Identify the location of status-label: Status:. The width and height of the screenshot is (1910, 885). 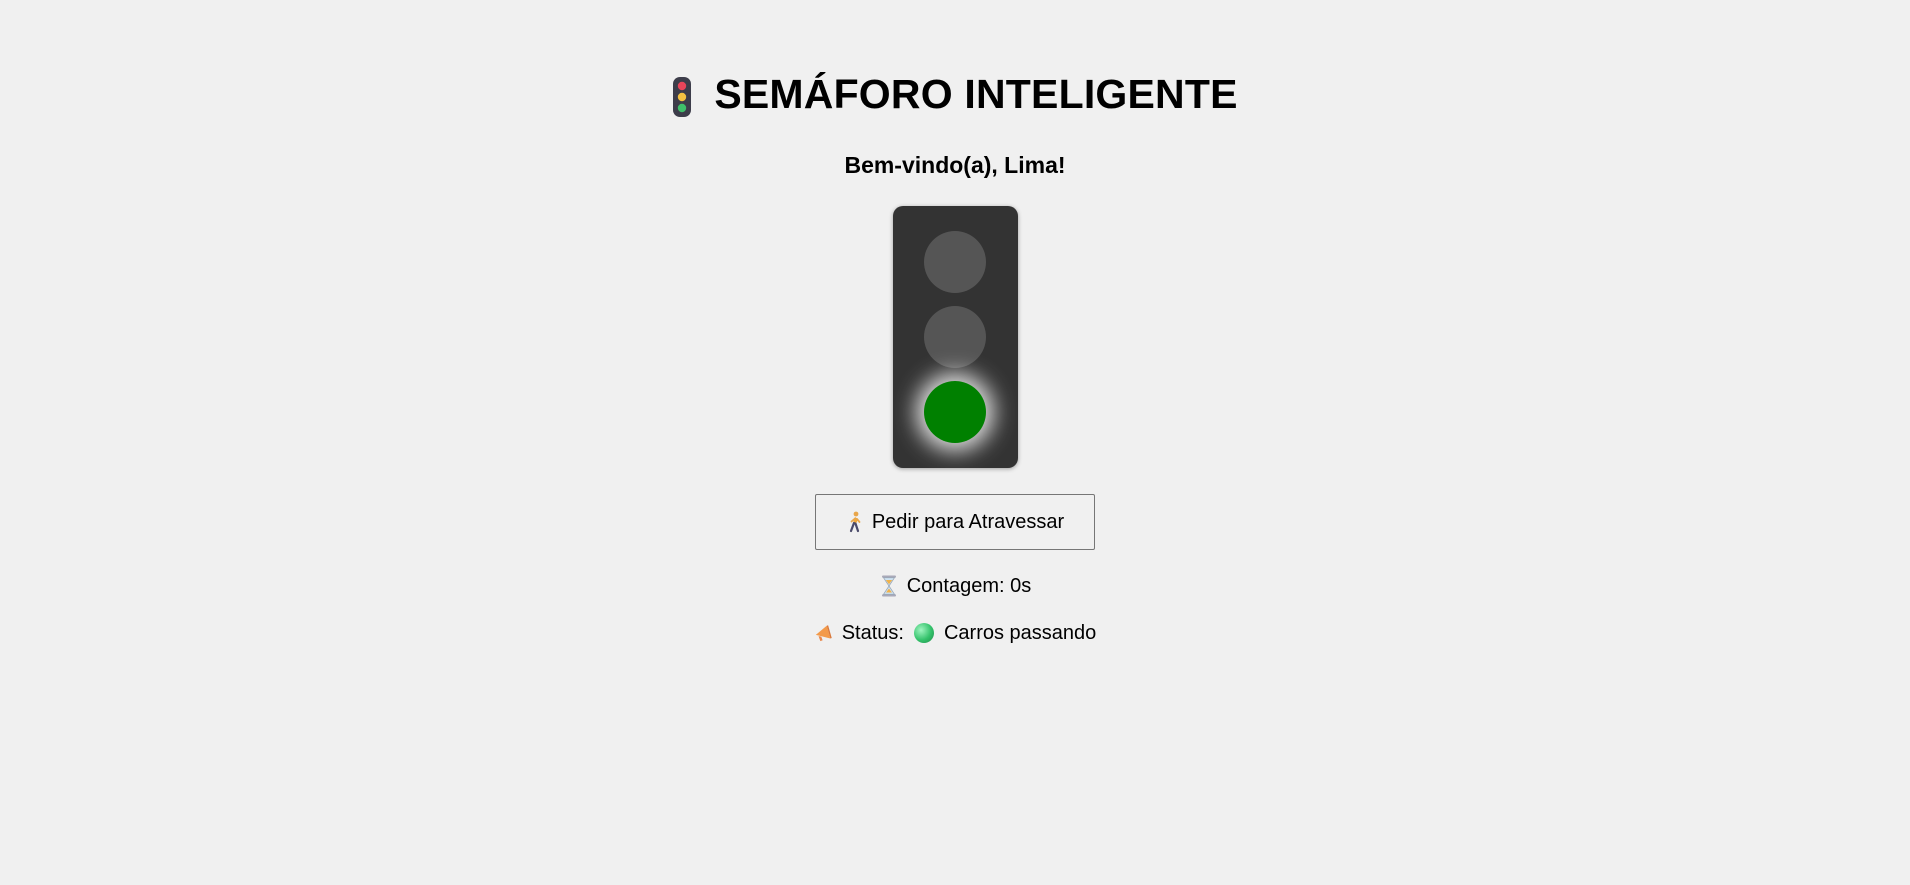
(872, 633).